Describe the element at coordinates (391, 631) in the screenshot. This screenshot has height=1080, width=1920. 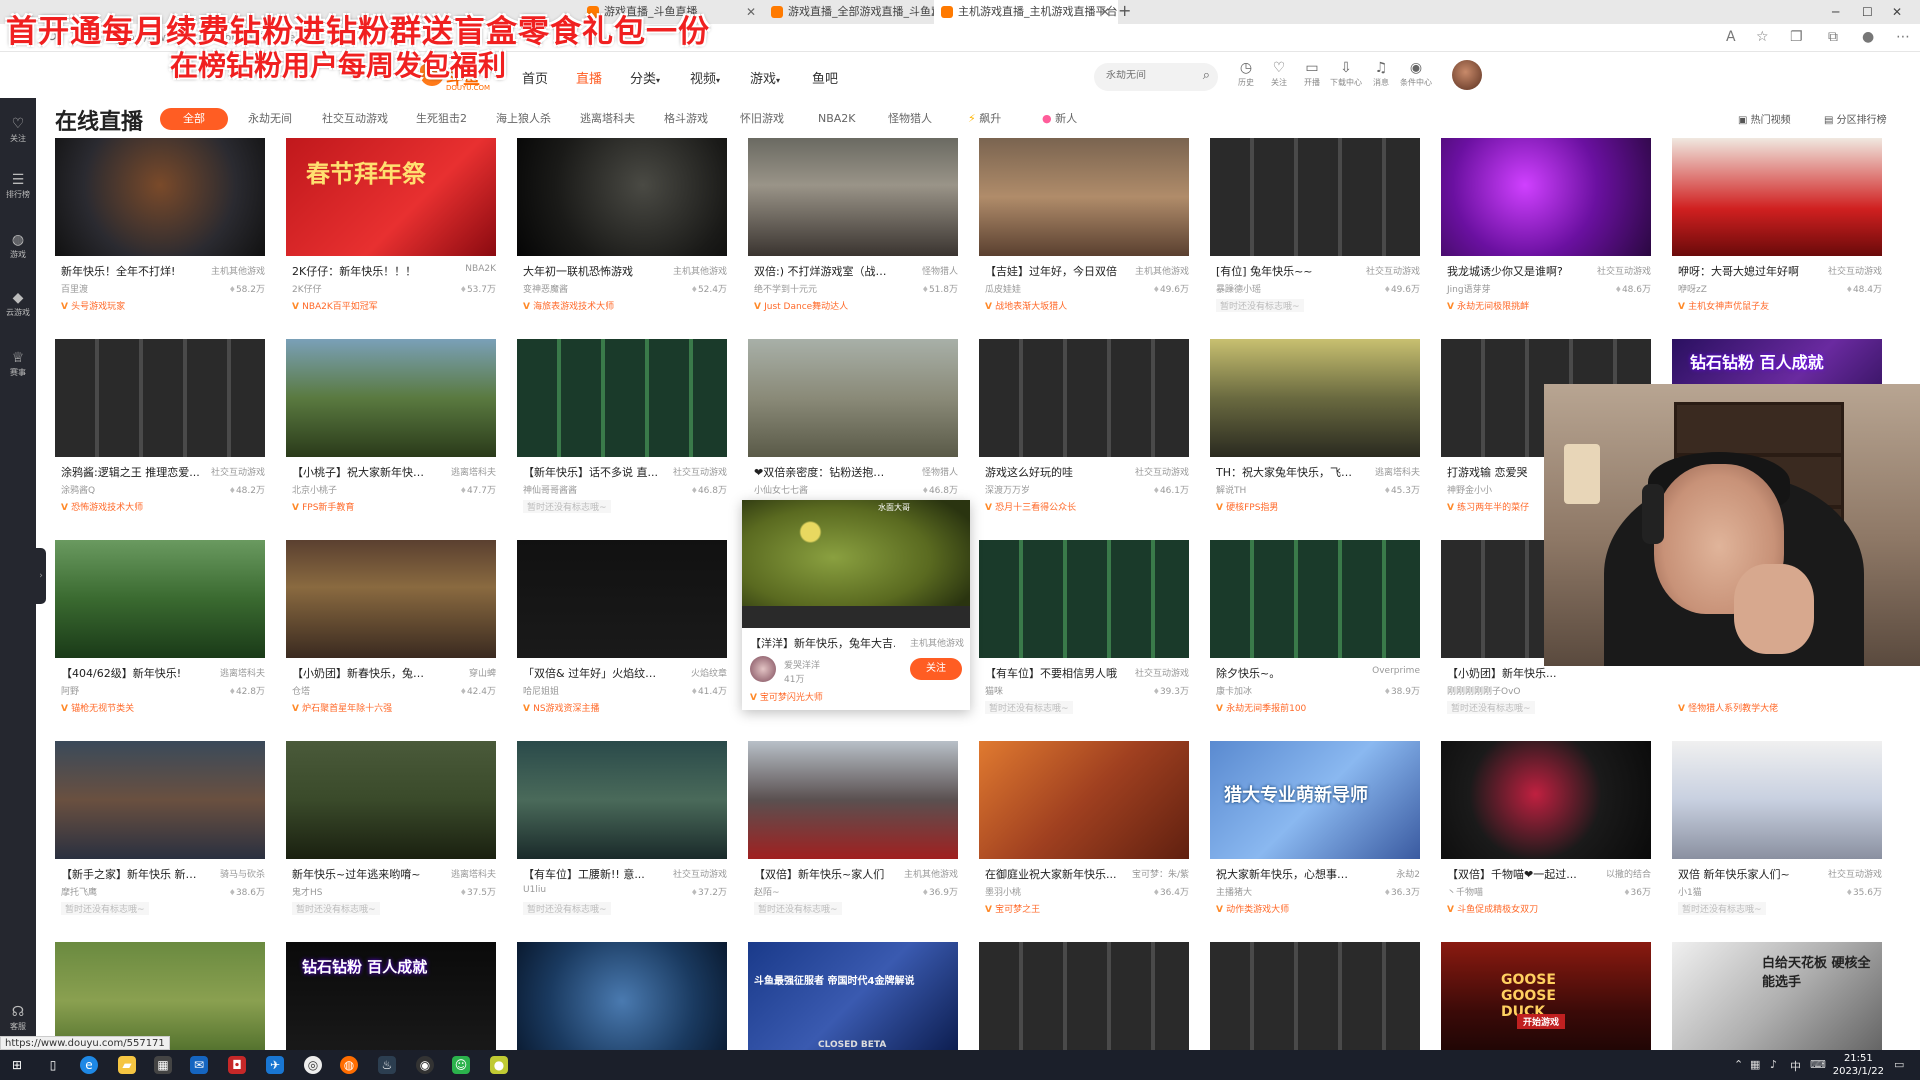
I see `live-room-card: 【小奶团】新春快乐，兔年暴富 穿山蜱仓塔 42.4万 V 炉石聚首星年除十六强` at that location.